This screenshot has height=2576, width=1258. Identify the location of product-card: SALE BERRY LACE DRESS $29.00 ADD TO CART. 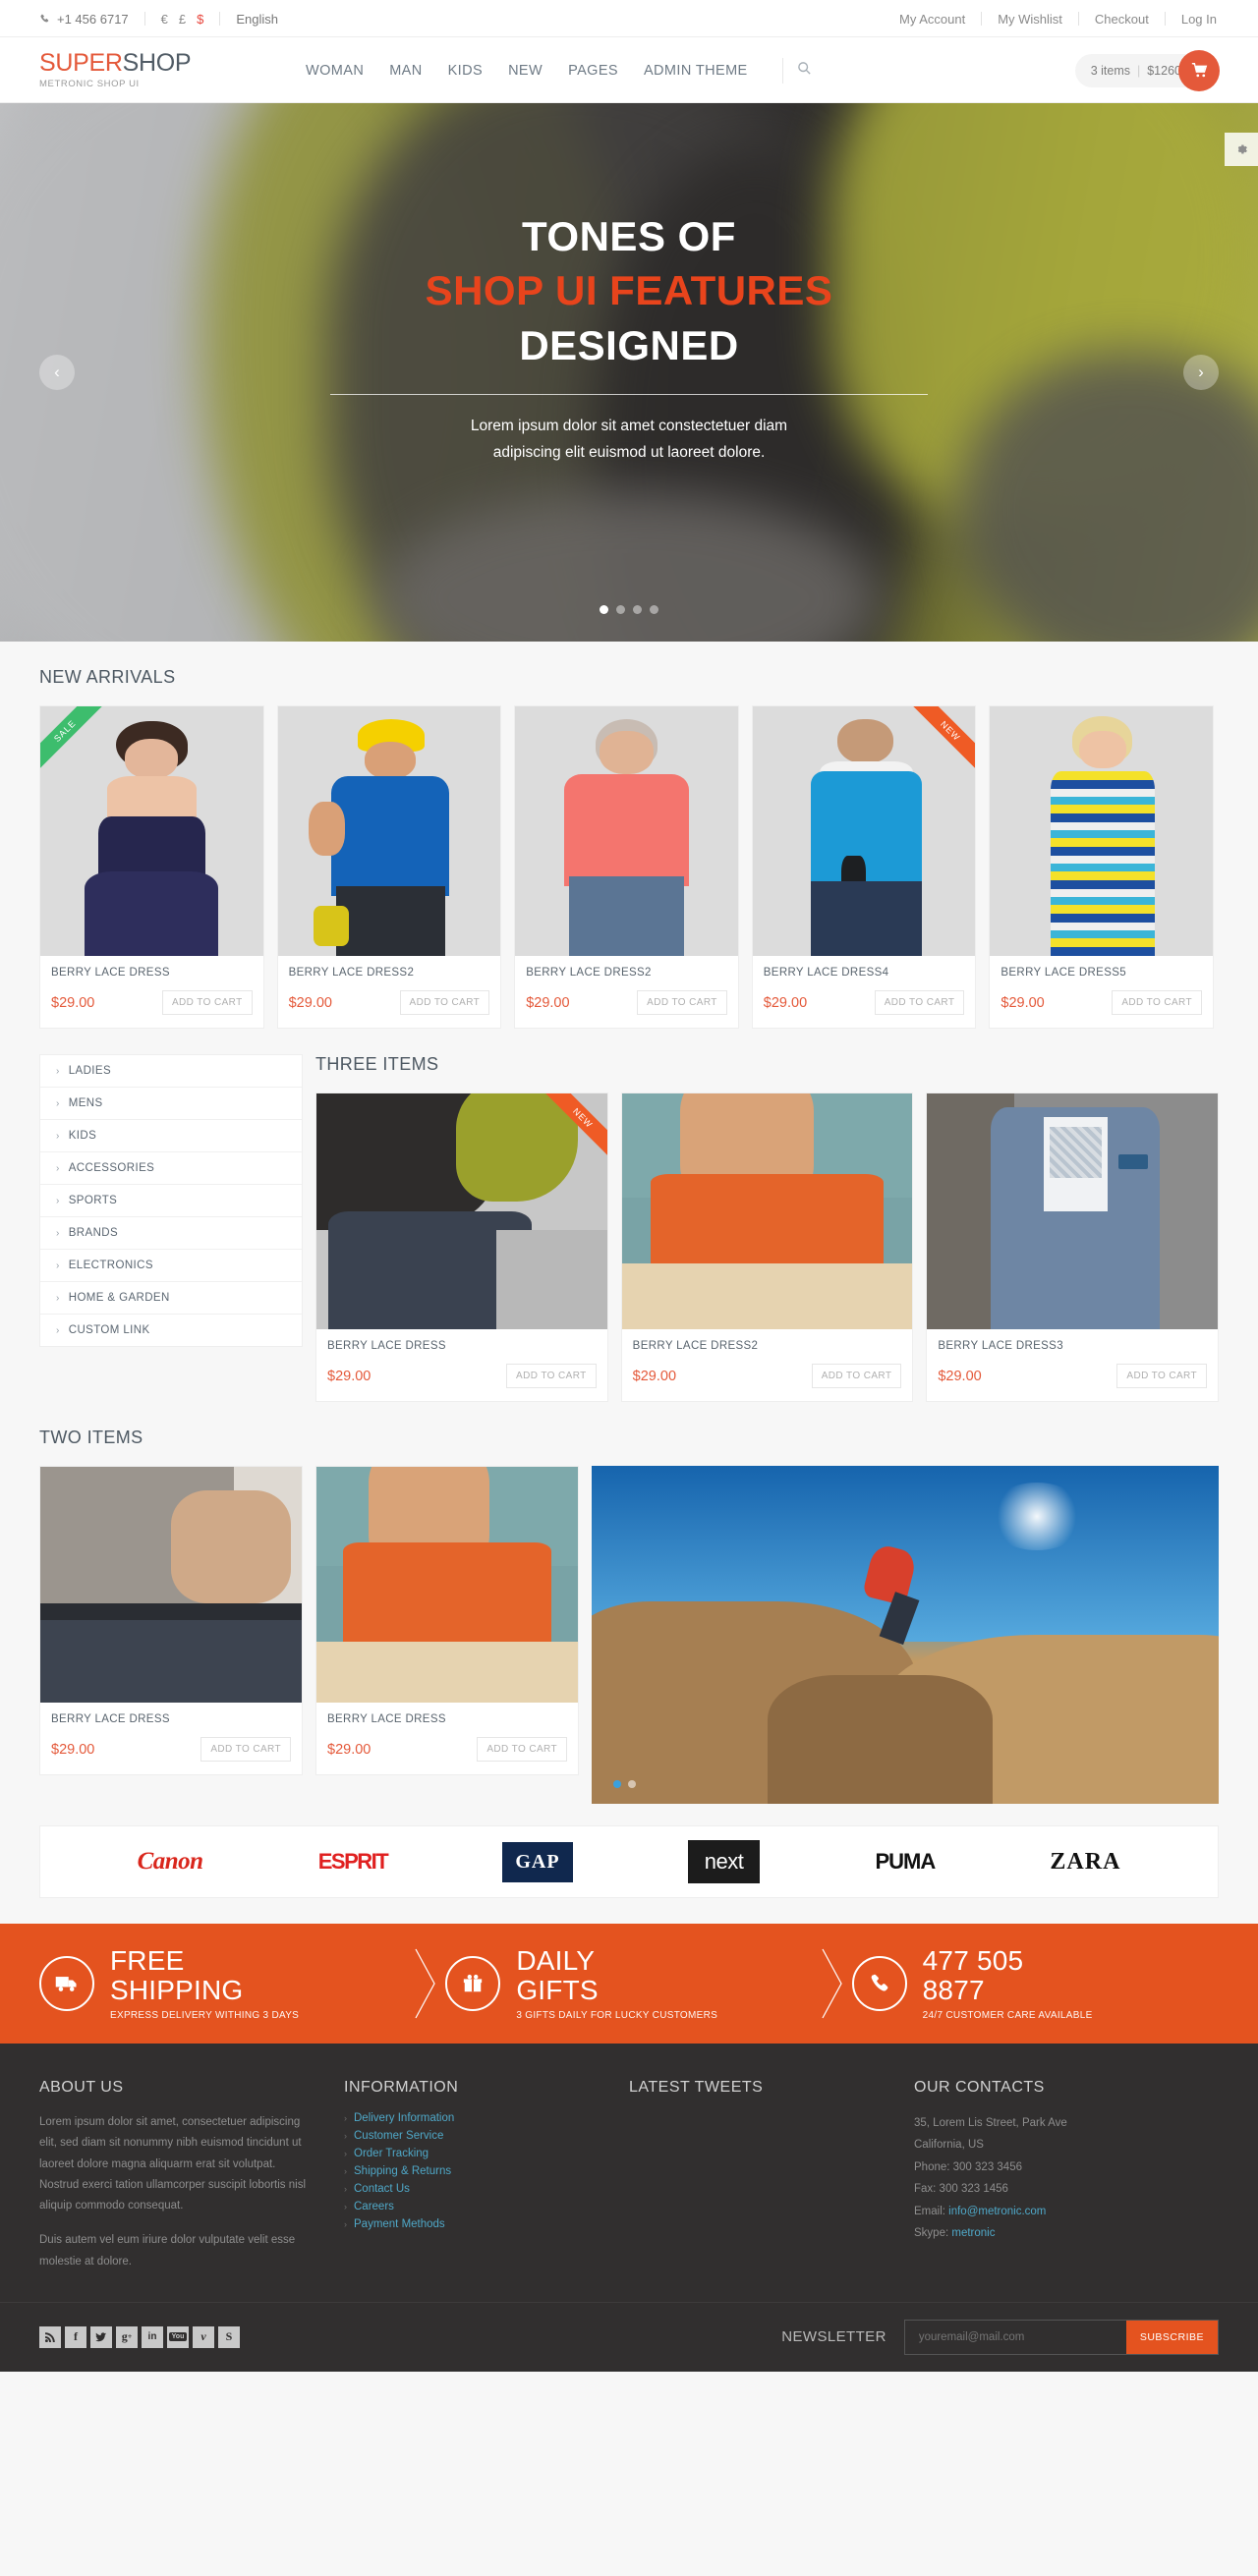
(151, 867).